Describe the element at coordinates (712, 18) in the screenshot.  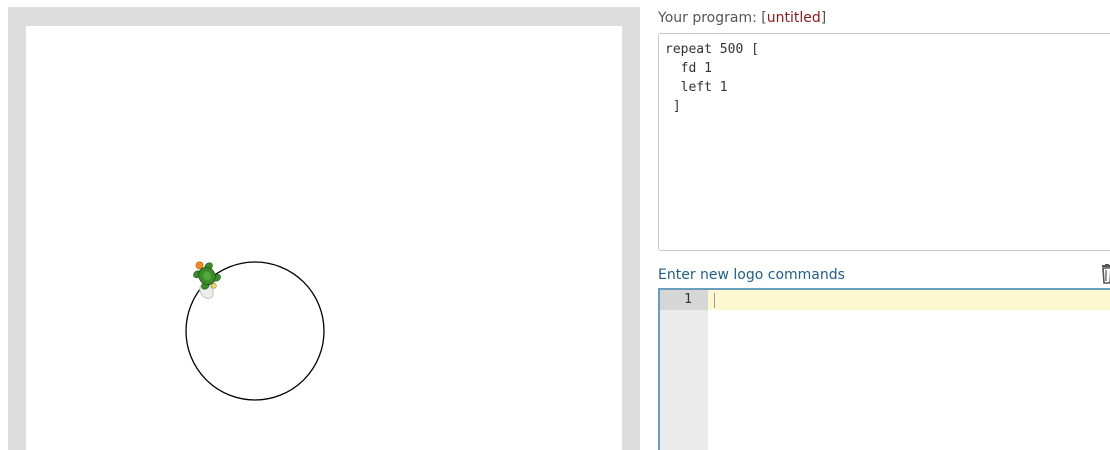
I see `program-label-prefix: Your program: [` at that location.